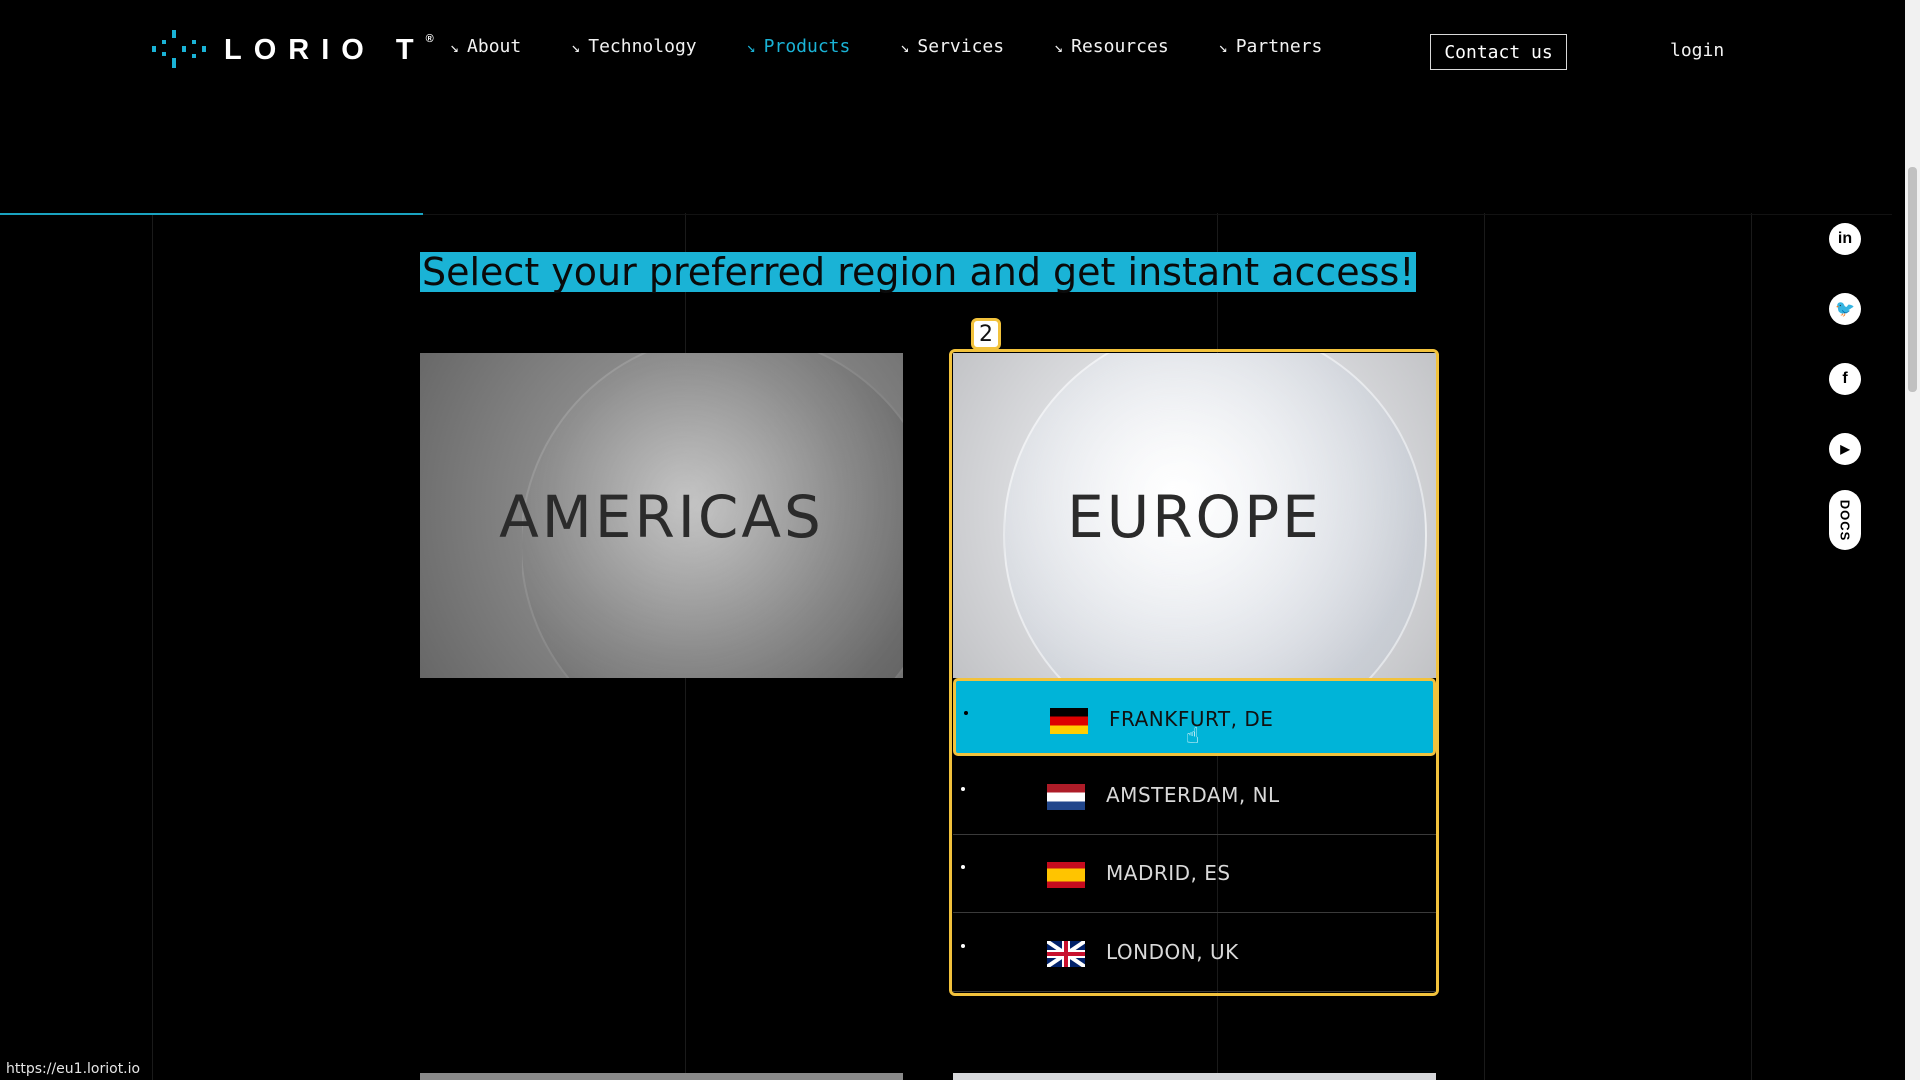  What do you see at coordinates (633, 46) in the screenshot?
I see `nav-technology: ↘ Technology` at bounding box center [633, 46].